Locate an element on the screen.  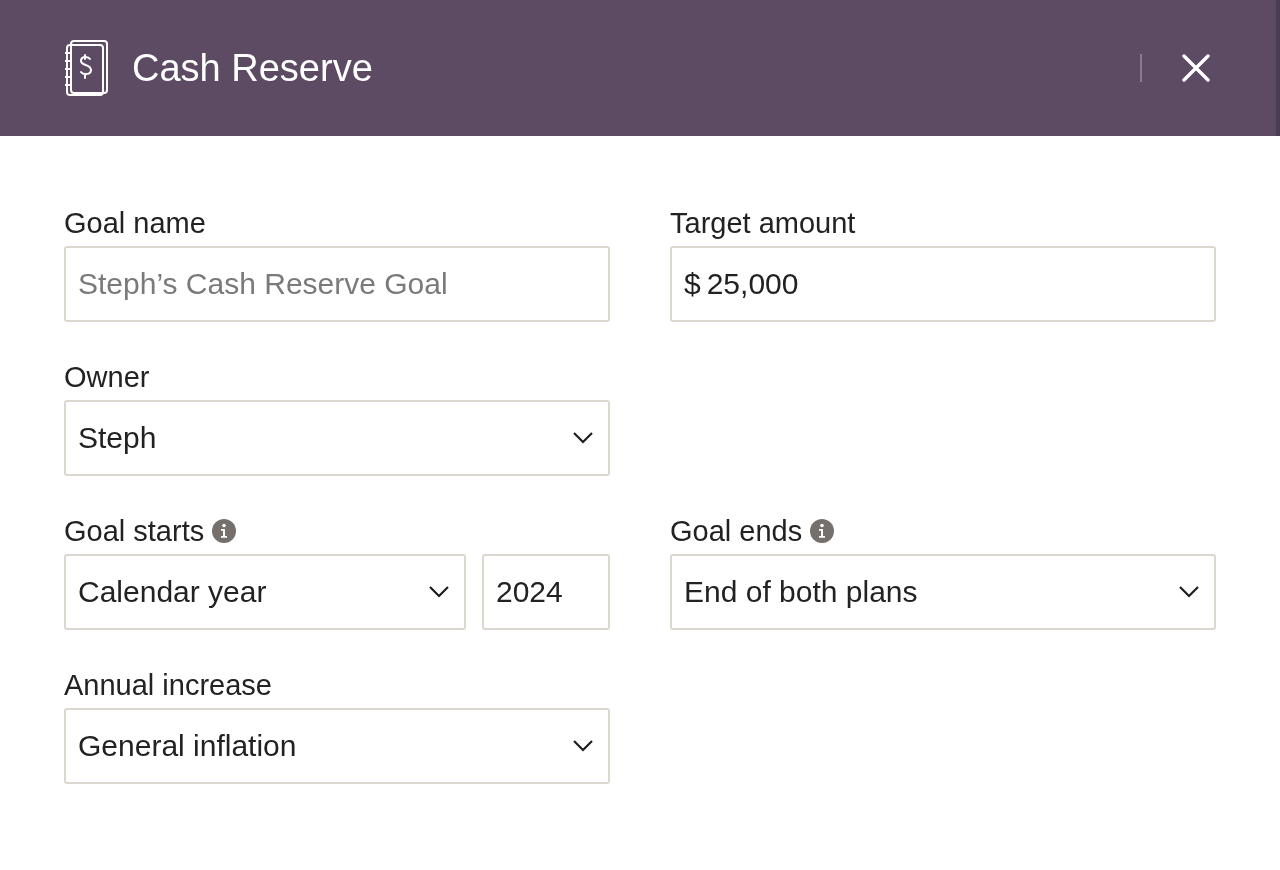
close-button is located at coordinates (1196, 68).